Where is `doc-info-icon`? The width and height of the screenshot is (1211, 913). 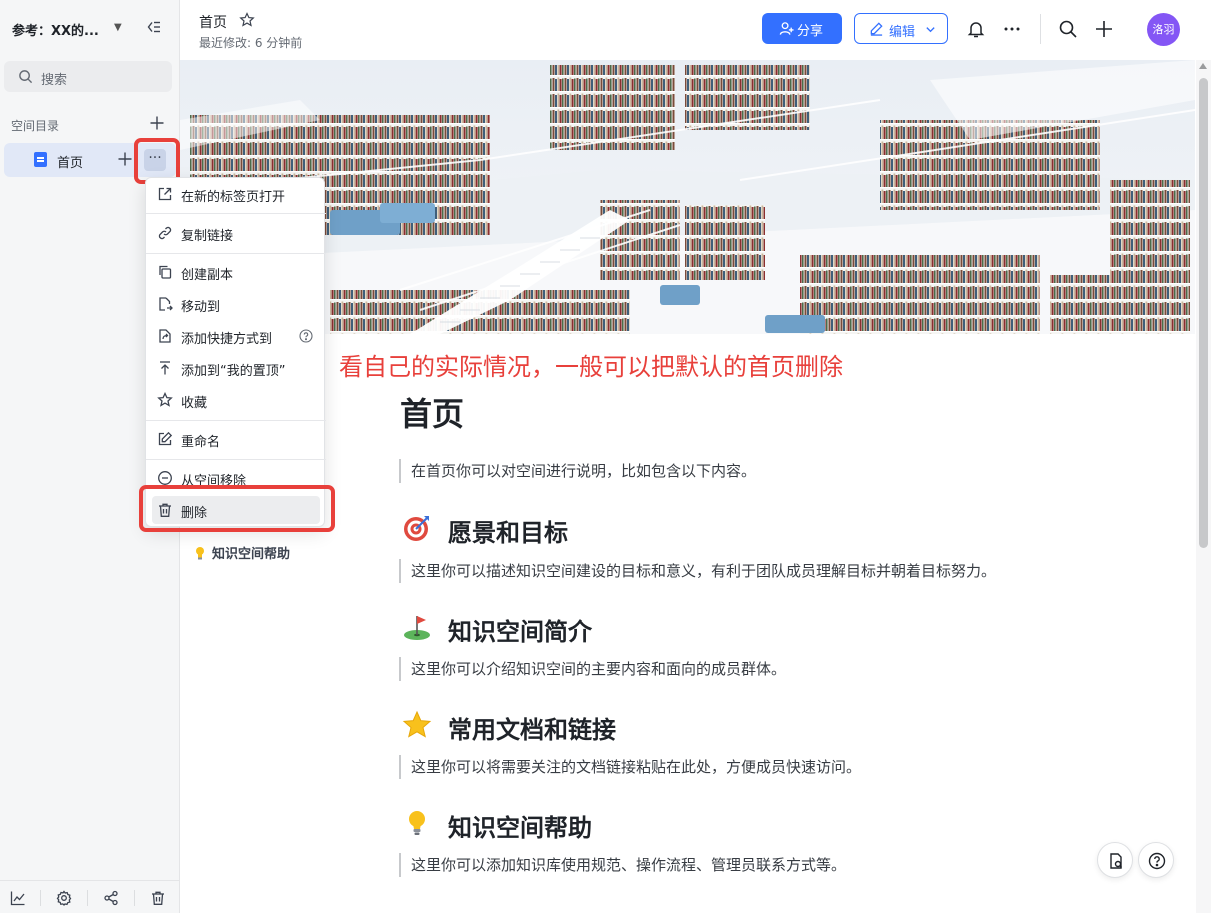
doc-info-icon is located at coordinates (1116, 861).